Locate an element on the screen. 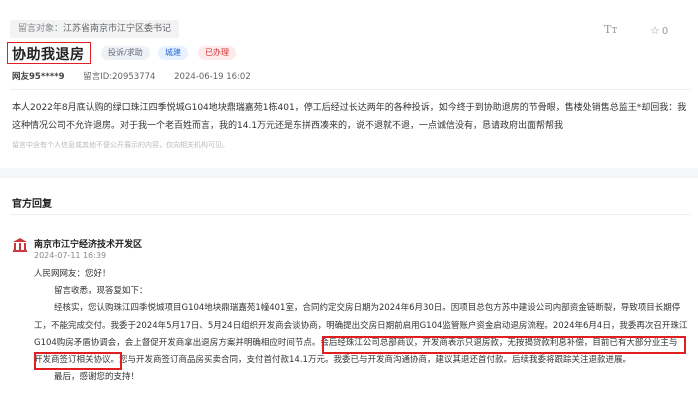 Image resolution: width=698 pixels, height=403 pixels. message-id: 留言ID:20953774 is located at coordinates (119, 77).